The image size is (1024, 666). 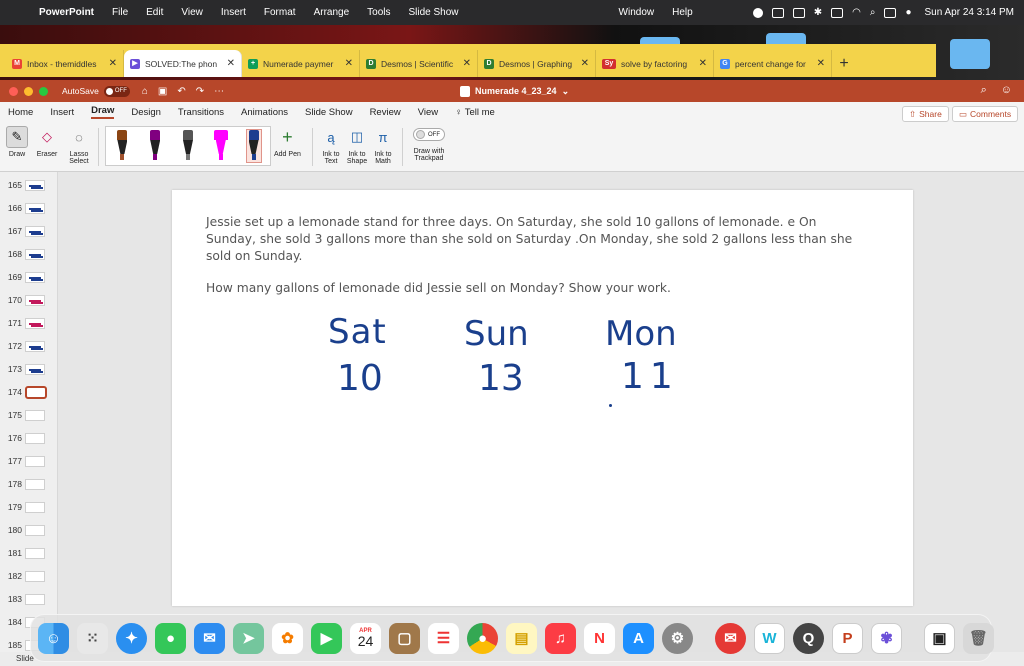 I want to click on browser-tab-active: ▶ SOLVED:The phon ✕, so click(x=183, y=63).